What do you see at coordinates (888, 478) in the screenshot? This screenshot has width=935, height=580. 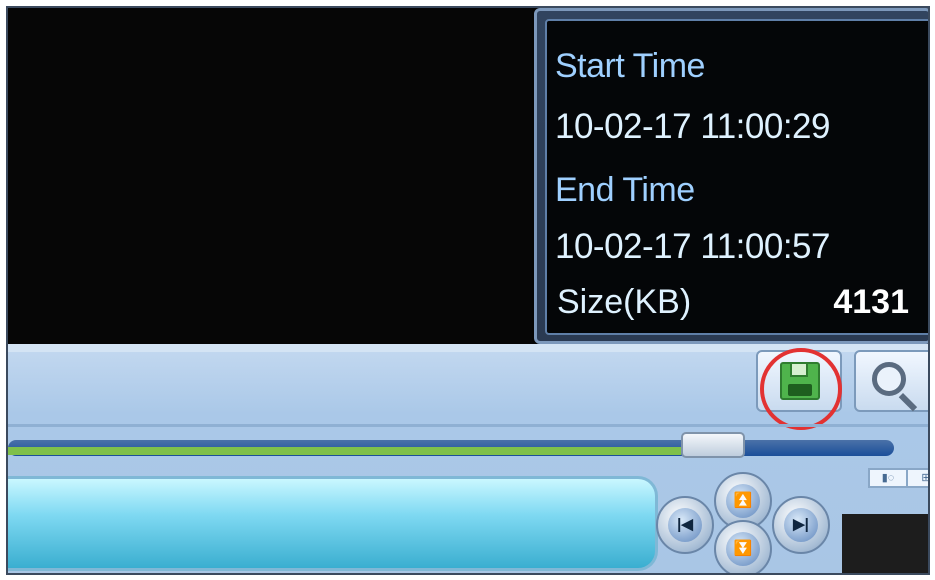 I see `snapshot-mini-button: ▮◌` at bounding box center [888, 478].